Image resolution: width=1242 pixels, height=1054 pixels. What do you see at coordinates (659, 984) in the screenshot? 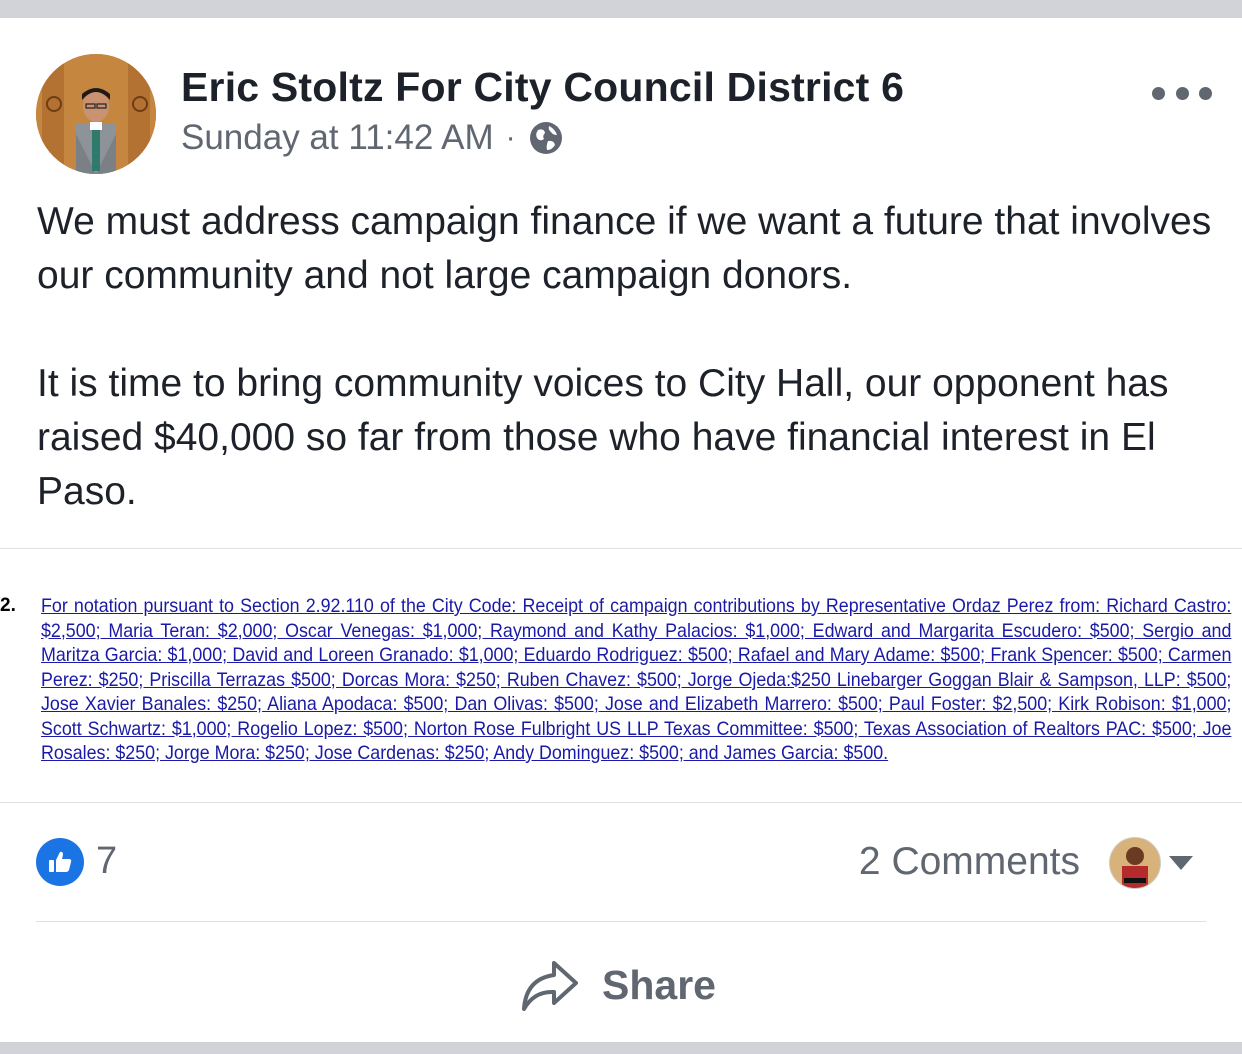
I see `share-label: Share` at bounding box center [659, 984].